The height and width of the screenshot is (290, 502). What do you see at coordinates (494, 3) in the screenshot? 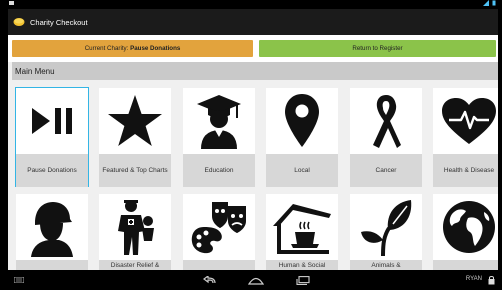
I see `battery-icon` at bounding box center [494, 3].